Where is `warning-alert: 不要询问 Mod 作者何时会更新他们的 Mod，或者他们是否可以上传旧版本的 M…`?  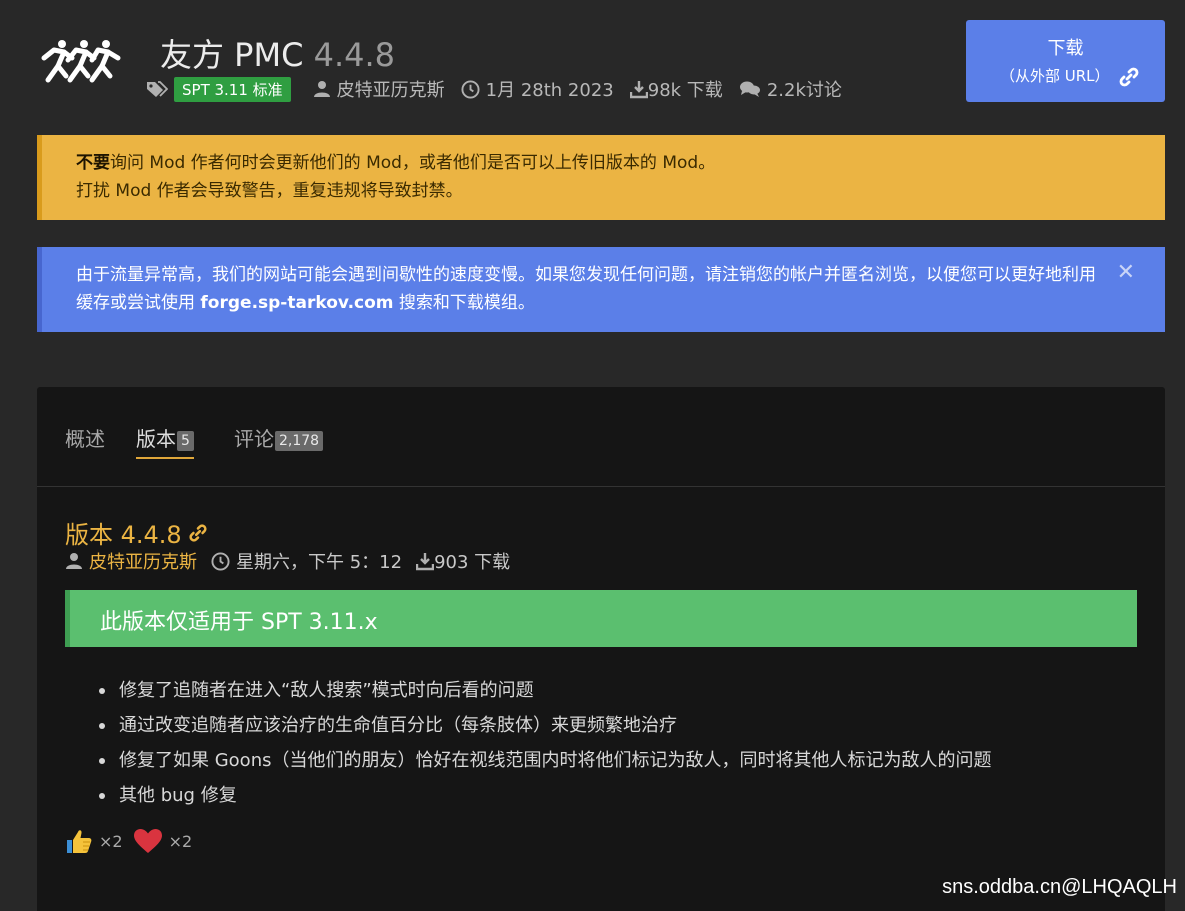
warning-alert: 不要询问 Mod 作者何时会更新他们的 Mod，或者他们是否可以上传旧版本的 M… is located at coordinates (601, 177).